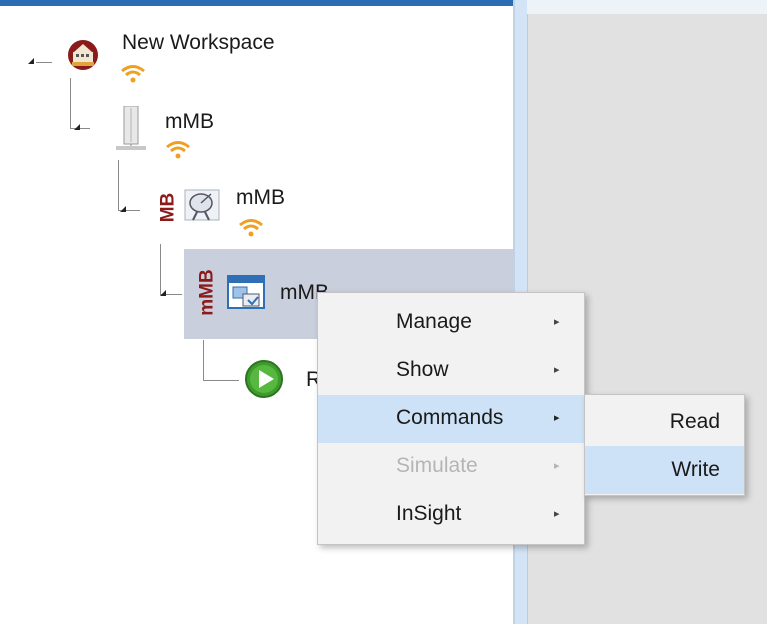 This screenshot has height=624, width=767. Describe the element at coordinates (664, 422) in the screenshot. I see `submenu-item-read: Read` at that location.